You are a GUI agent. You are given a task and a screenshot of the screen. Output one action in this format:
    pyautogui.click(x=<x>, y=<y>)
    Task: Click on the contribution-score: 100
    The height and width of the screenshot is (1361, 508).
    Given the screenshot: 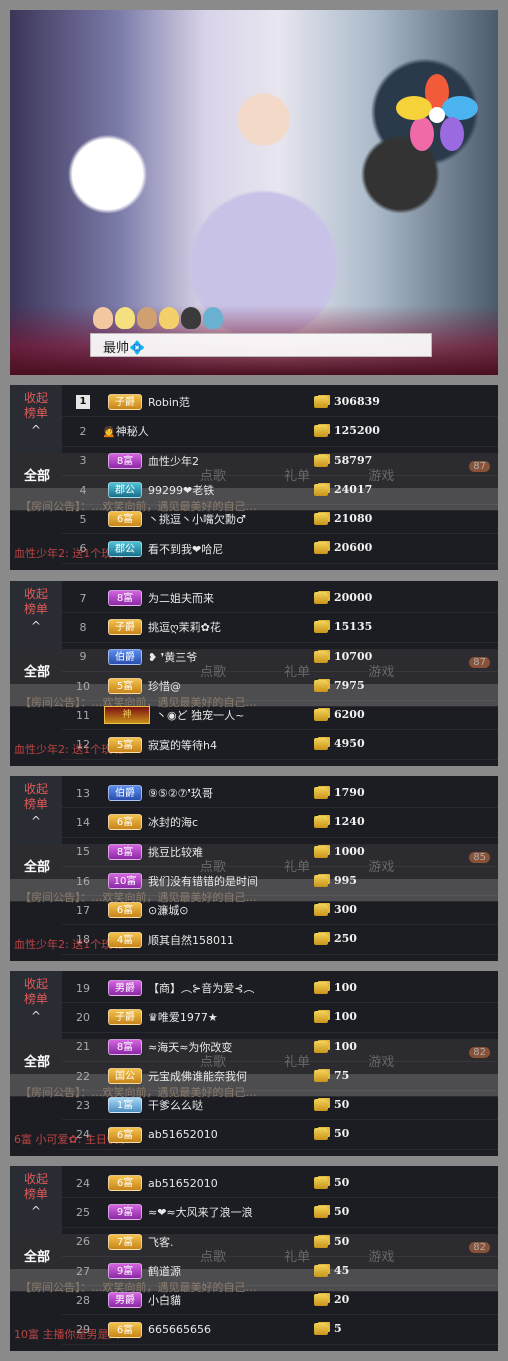 What is the action you would take?
    pyautogui.click(x=345, y=1017)
    